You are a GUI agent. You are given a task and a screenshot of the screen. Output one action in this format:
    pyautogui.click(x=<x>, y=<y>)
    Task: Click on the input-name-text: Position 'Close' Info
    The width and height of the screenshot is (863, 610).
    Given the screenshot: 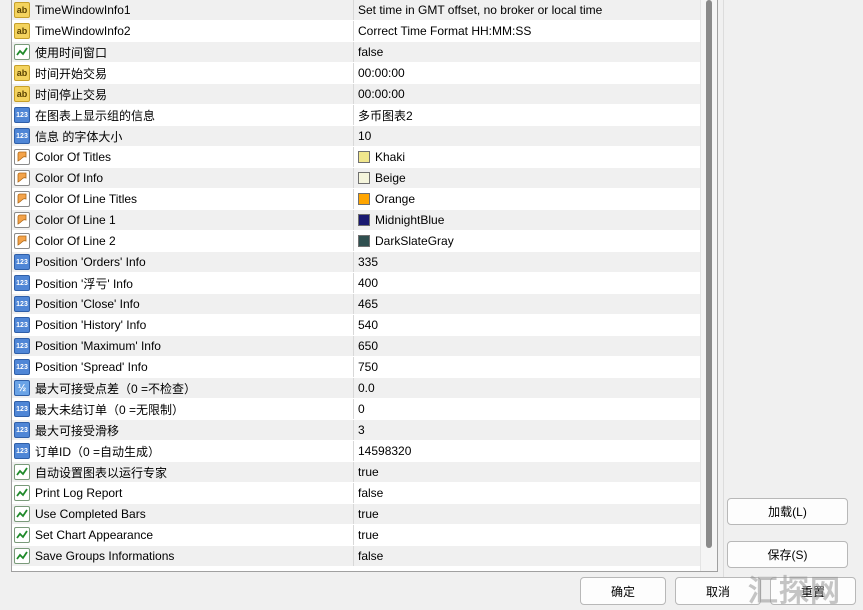 What is the action you would take?
    pyautogui.click(x=87, y=304)
    